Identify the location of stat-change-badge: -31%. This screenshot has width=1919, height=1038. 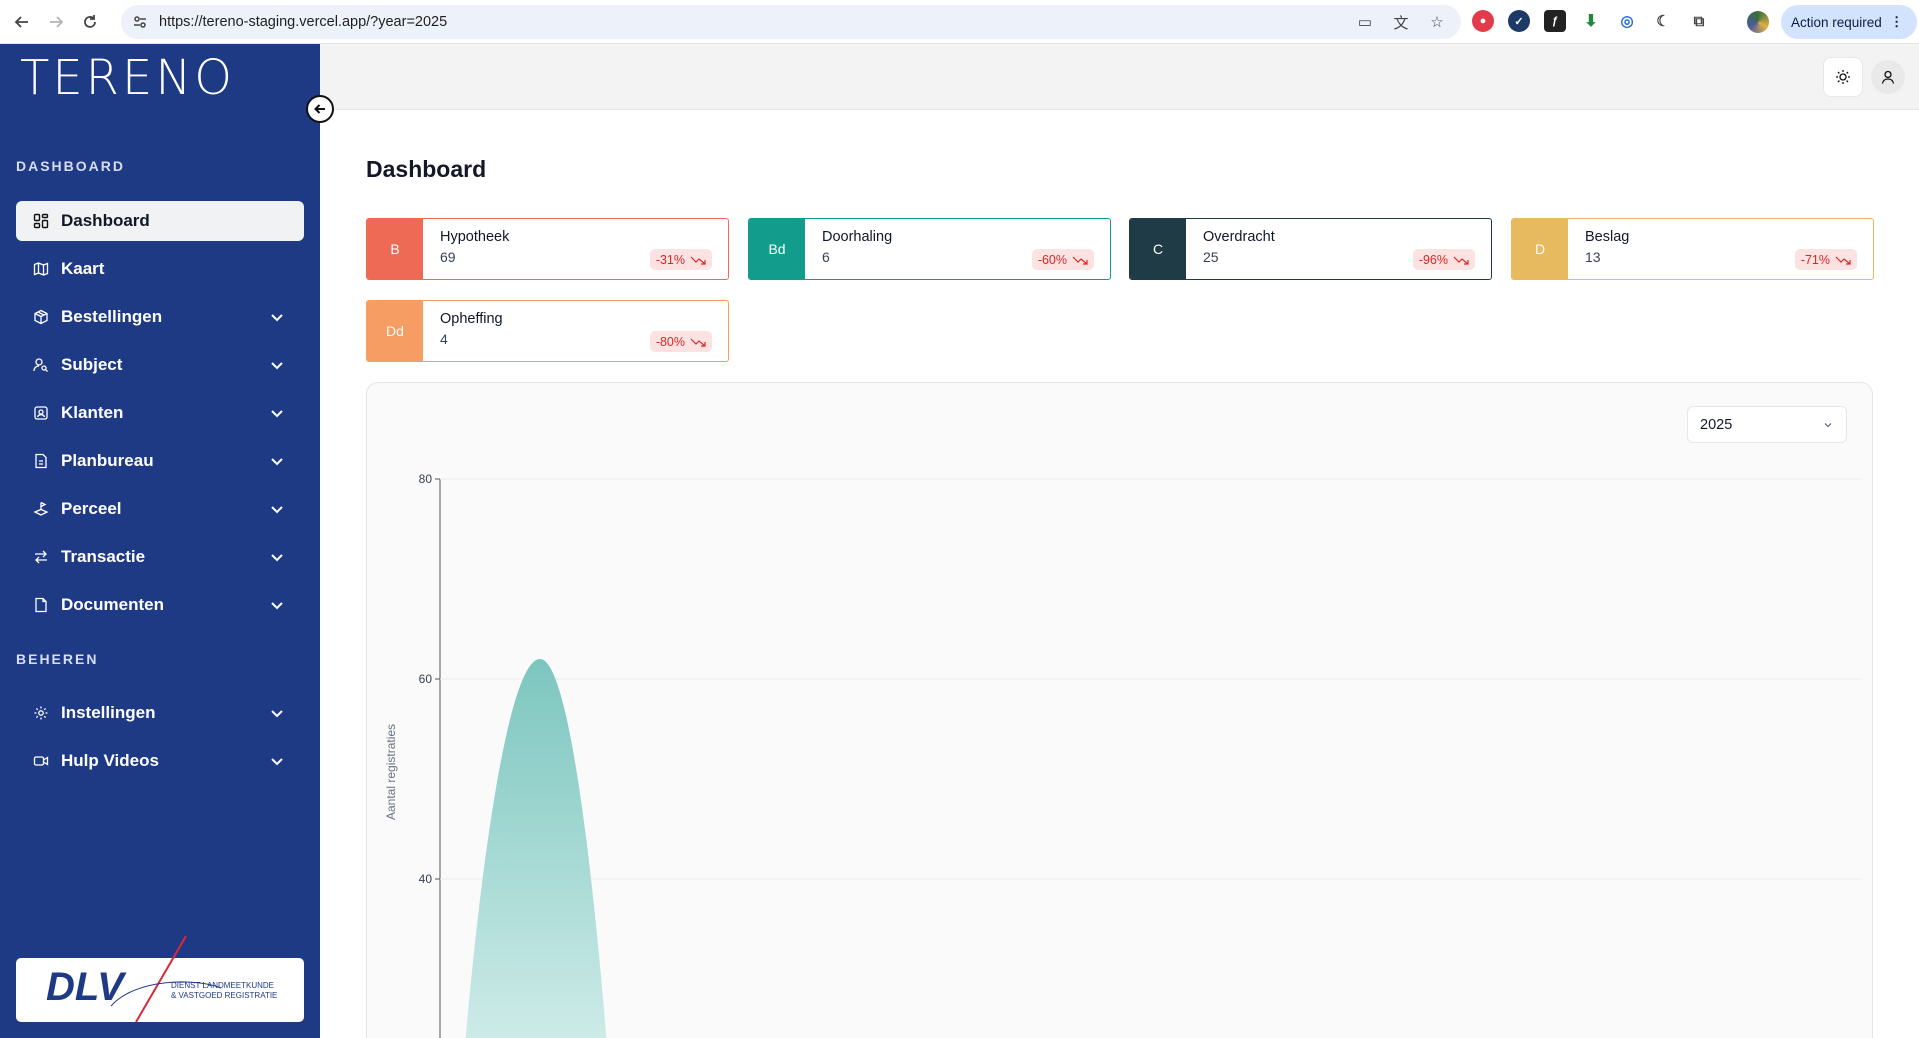
(680, 259).